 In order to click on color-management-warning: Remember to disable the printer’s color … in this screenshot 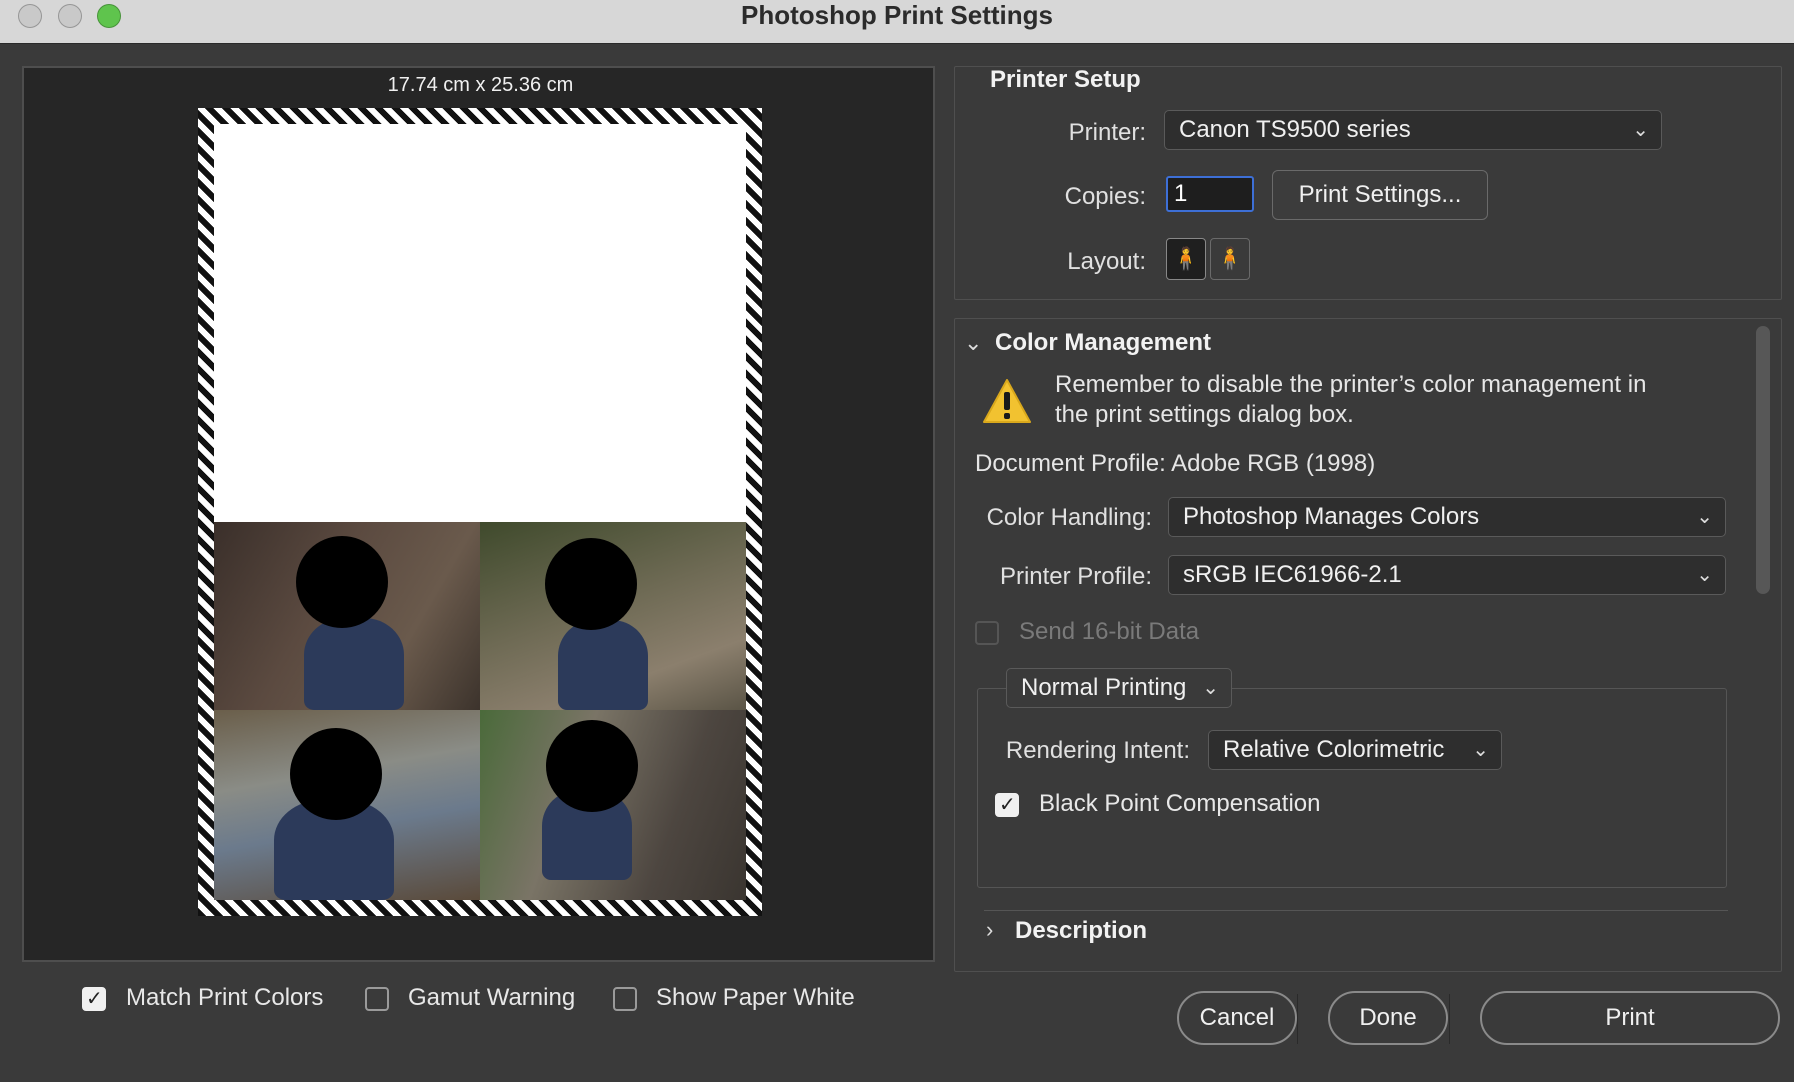, I will do `click(1351, 399)`.